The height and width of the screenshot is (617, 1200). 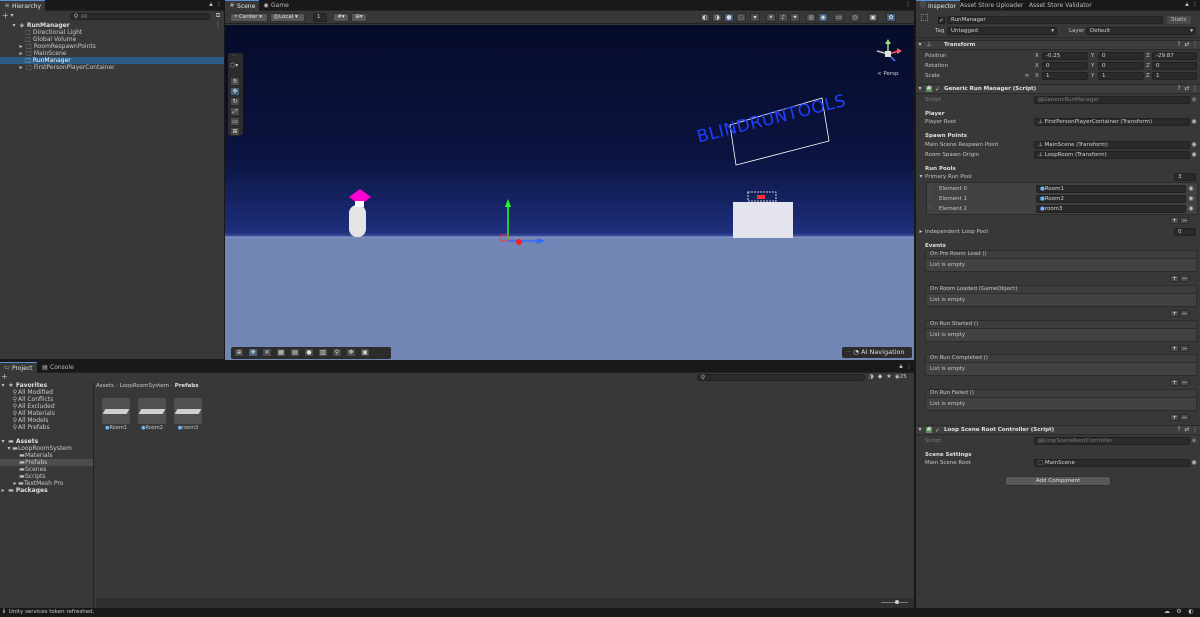 What do you see at coordinates (871, 377) in the screenshot?
I see `filter-type-icon: ◑` at bounding box center [871, 377].